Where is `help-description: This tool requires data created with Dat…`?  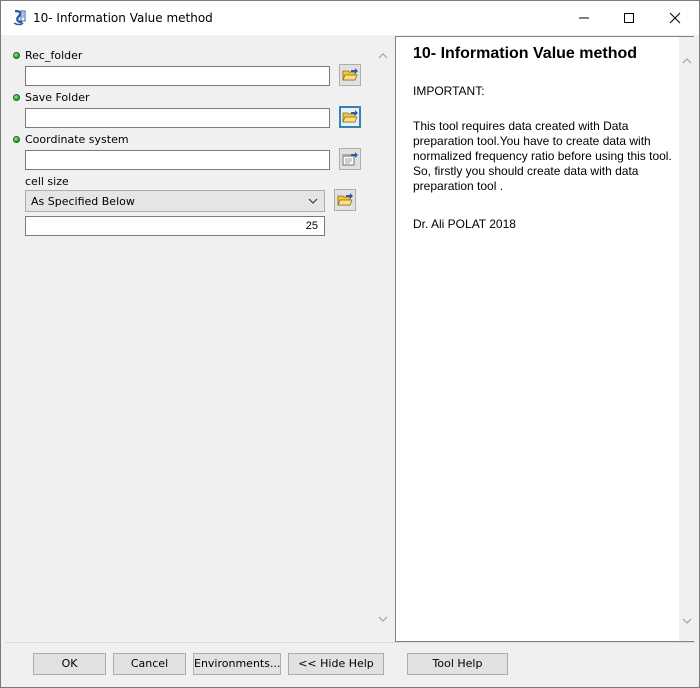 help-description: This tool requires data created with Dat… is located at coordinates (542, 156).